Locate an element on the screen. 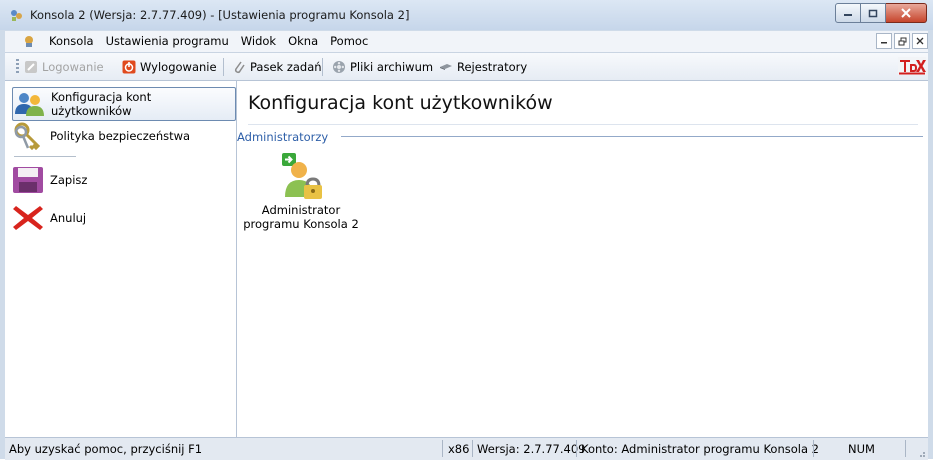 The image size is (933, 460). taskbar-button: Pasek zadań is located at coordinates (277, 67).